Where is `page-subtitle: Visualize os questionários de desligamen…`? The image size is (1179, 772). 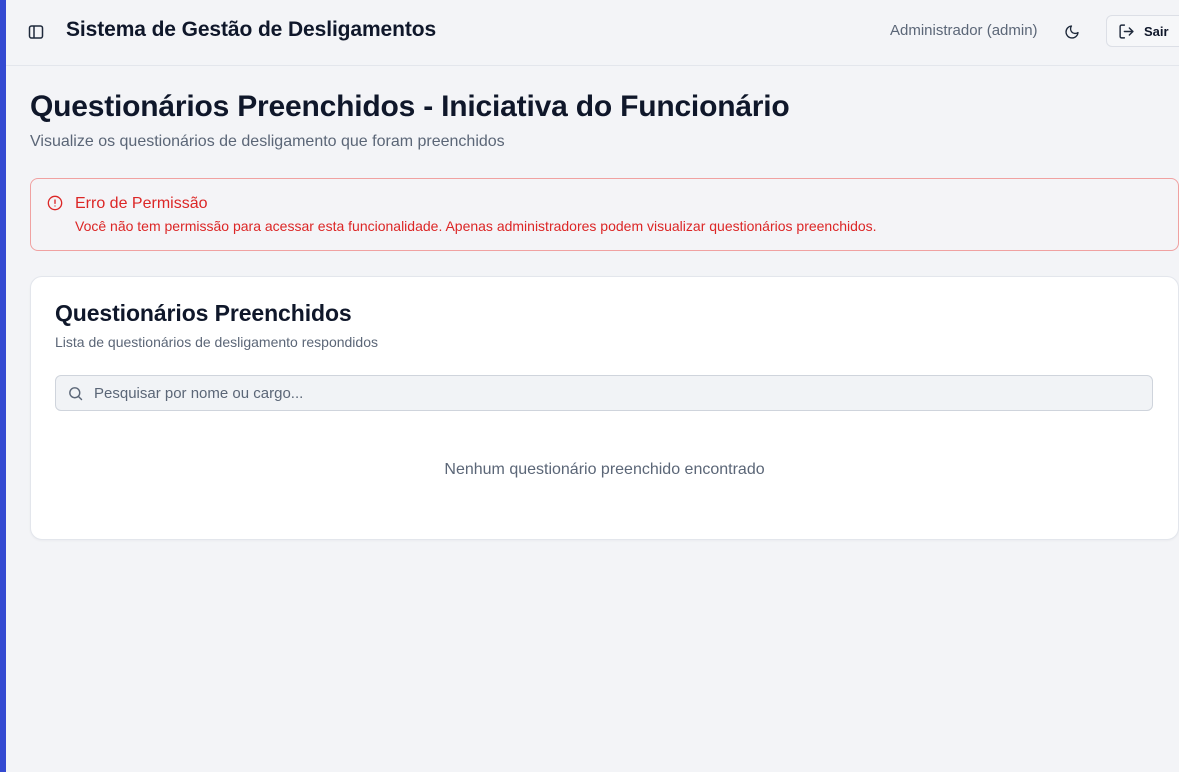 page-subtitle: Visualize os questionários de desligamen… is located at coordinates (267, 141).